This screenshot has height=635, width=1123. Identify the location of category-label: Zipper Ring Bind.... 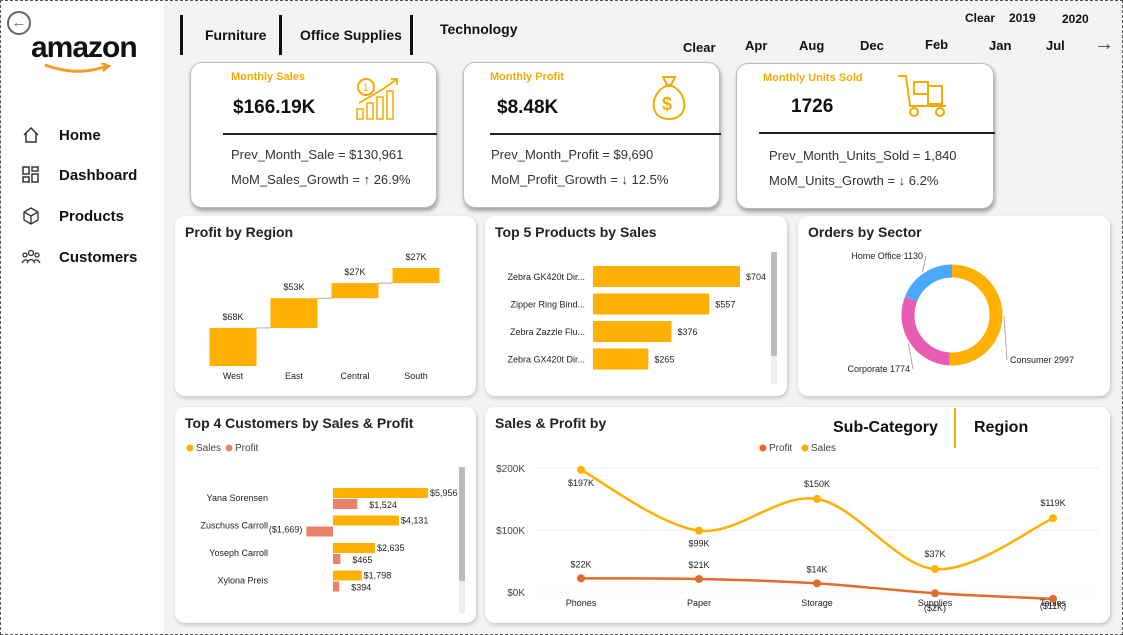
(547, 305).